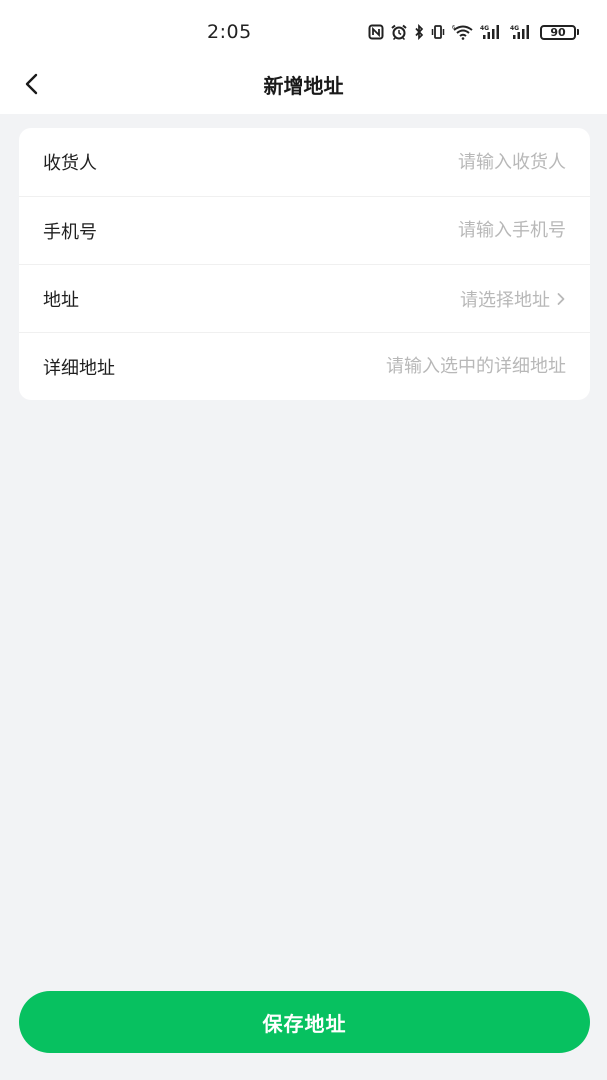 This screenshot has width=607, height=1080. Describe the element at coordinates (399, 32) in the screenshot. I see `alarm-icon` at that location.